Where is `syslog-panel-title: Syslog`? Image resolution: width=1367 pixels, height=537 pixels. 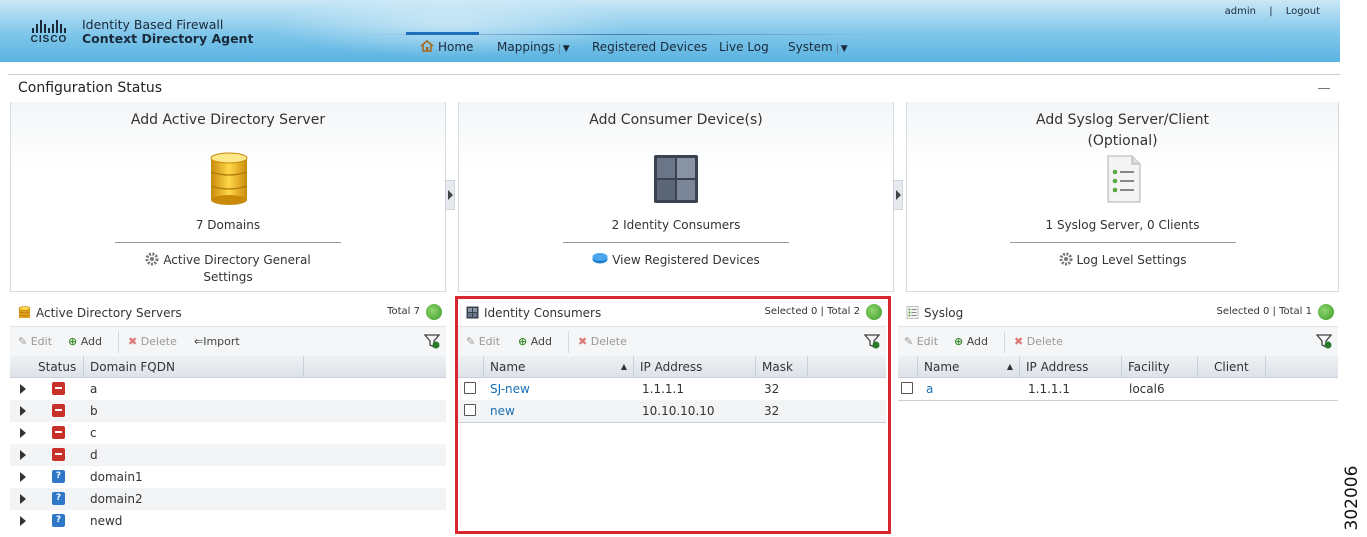
syslog-panel-title: Syslog is located at coordinates (944, 313).